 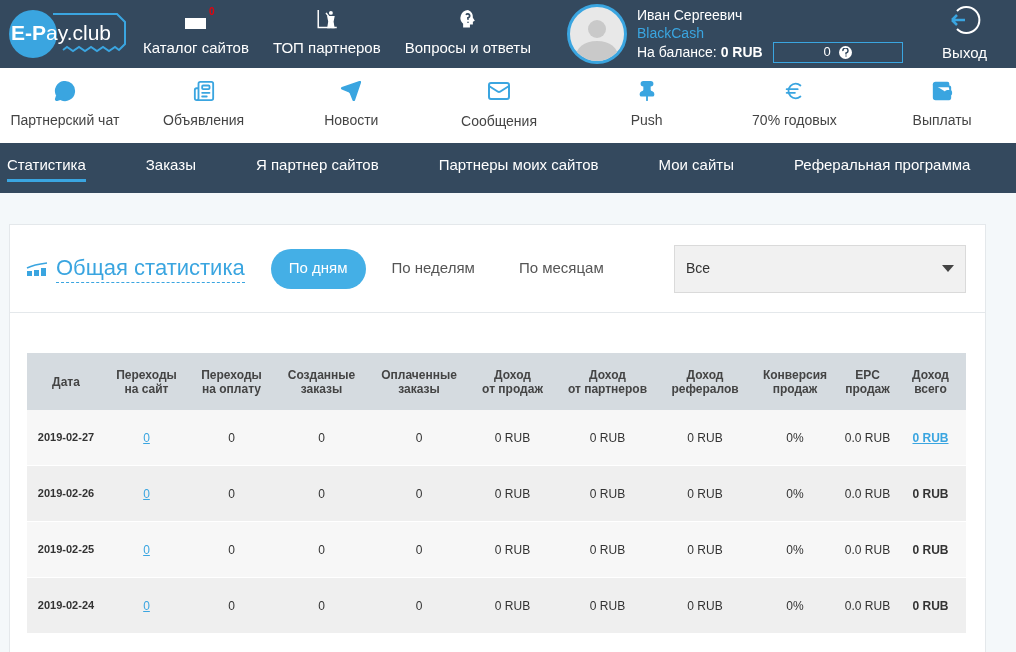 I want to click on header-nav-link: Вопросы и ответы, so click(x=467, y=34).